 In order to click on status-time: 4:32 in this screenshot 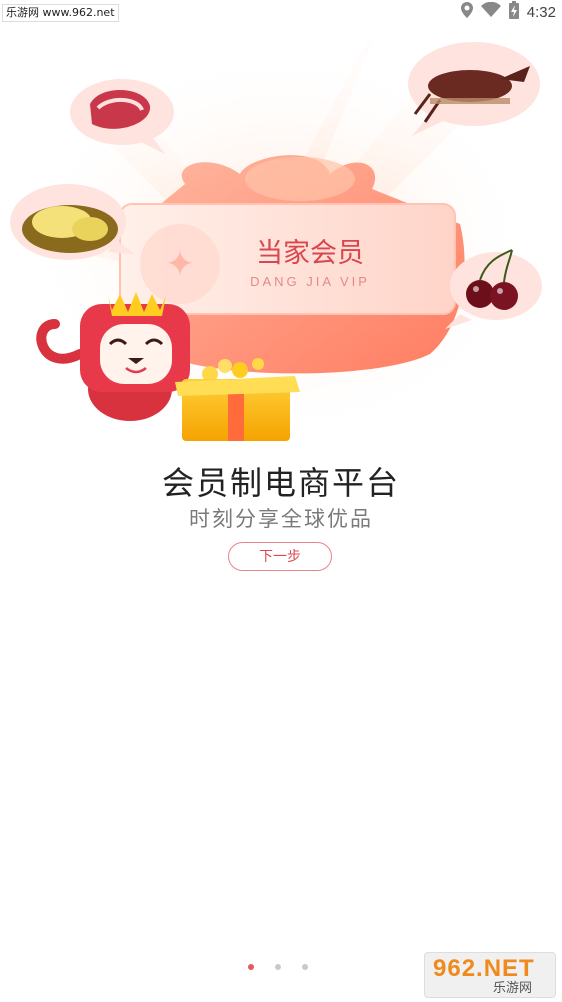, I will do `click(541, 12)`.